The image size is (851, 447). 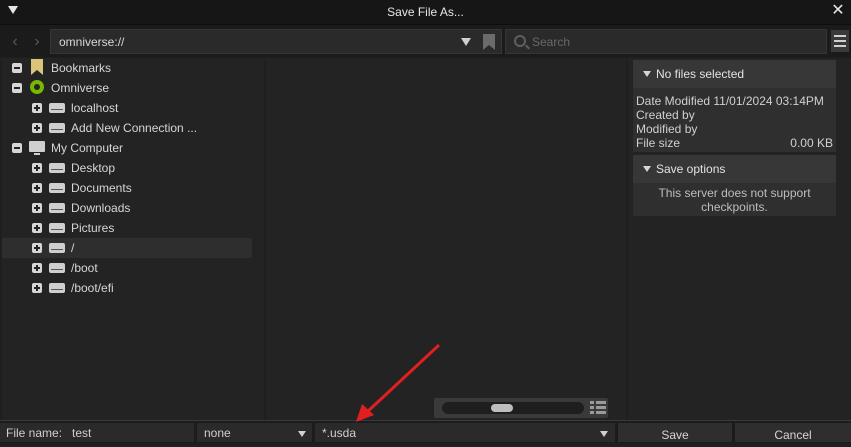 I want to click on annotation-arrow, so click(x=398, y=382).